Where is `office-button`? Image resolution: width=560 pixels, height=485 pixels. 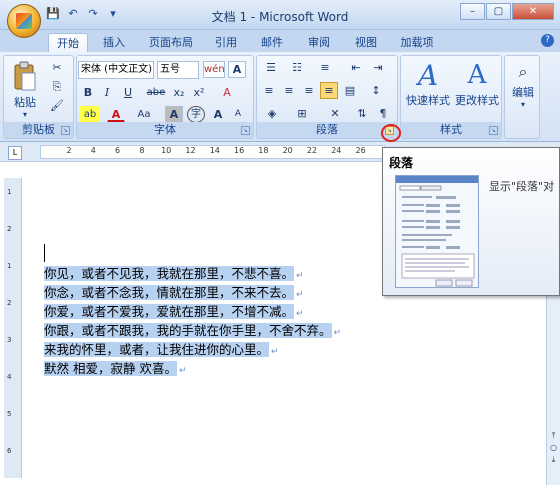
office-button is located at coordinates (24, 21).